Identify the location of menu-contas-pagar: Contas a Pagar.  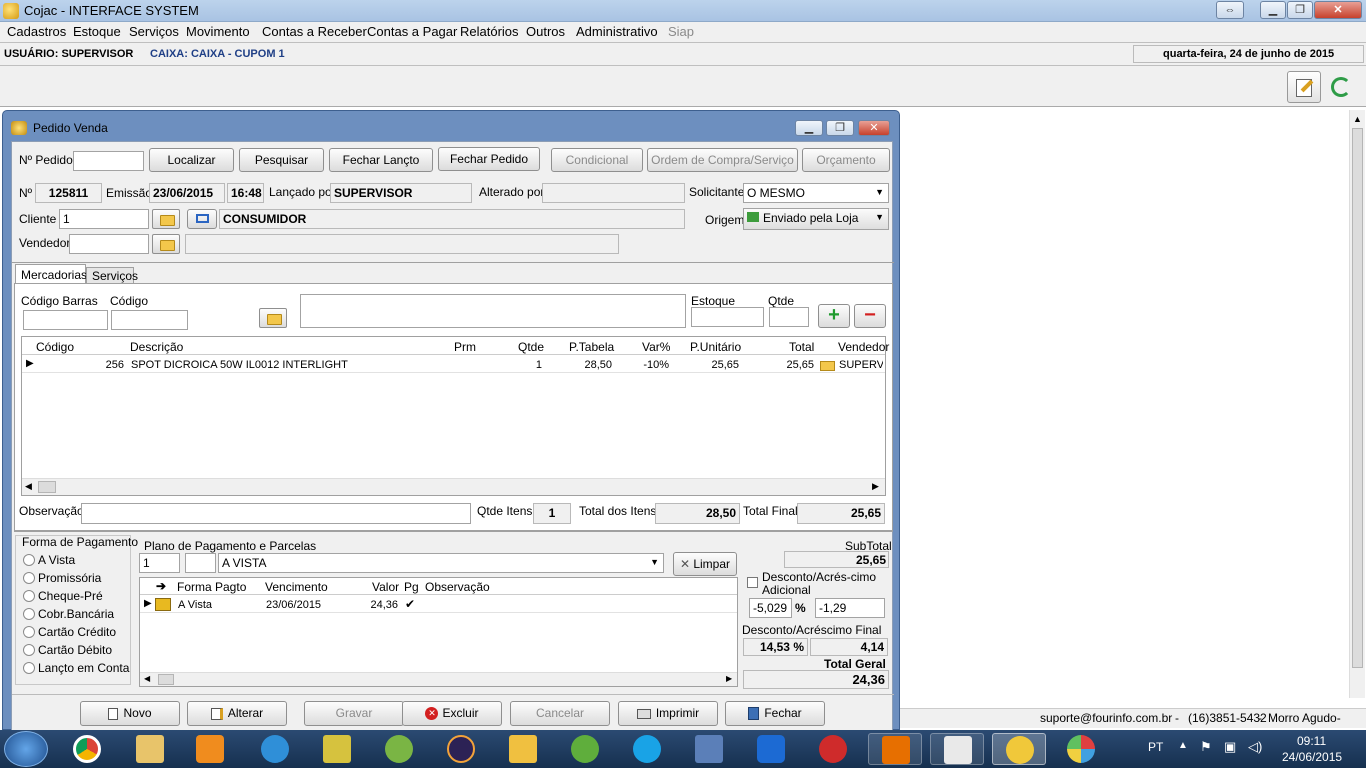
(412, 31).